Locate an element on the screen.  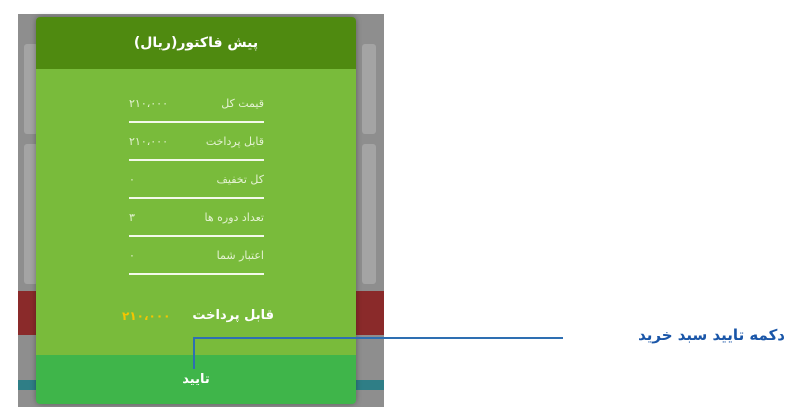
dialog-header: پیش فاکتور(ریال) is located at coordinates (196, 43).